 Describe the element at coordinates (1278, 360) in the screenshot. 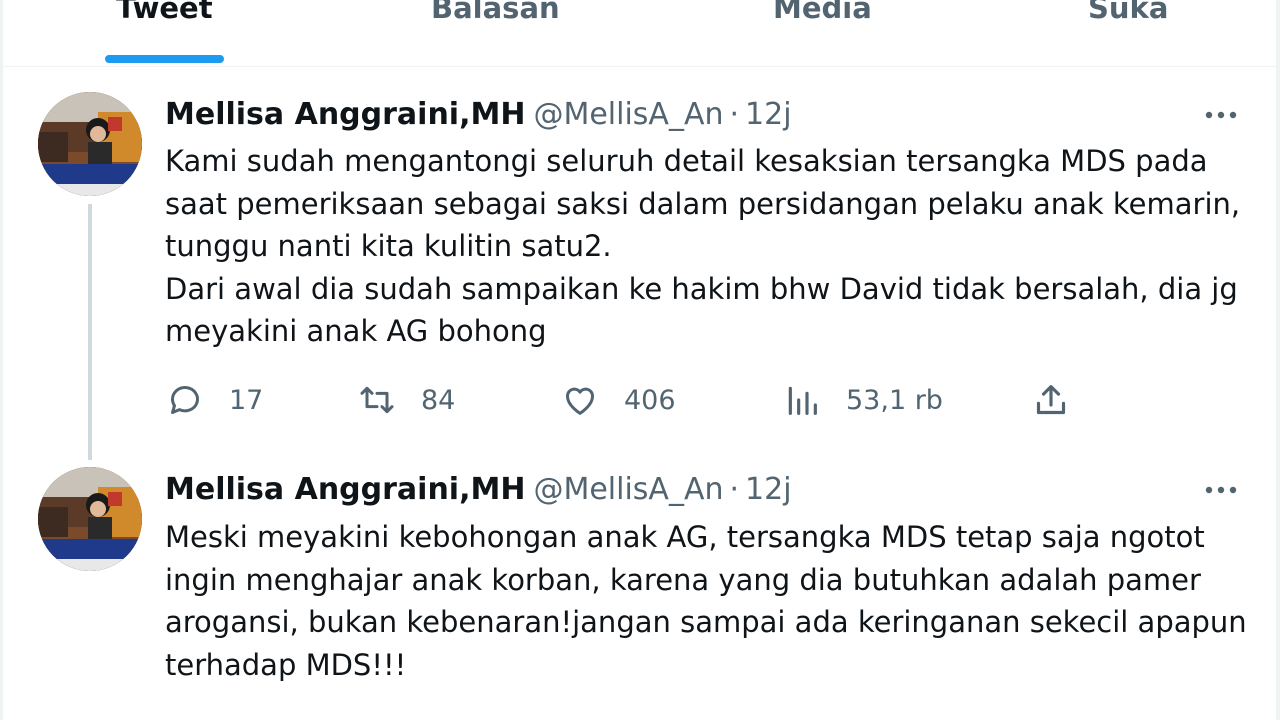

I see `right-border` at that location.